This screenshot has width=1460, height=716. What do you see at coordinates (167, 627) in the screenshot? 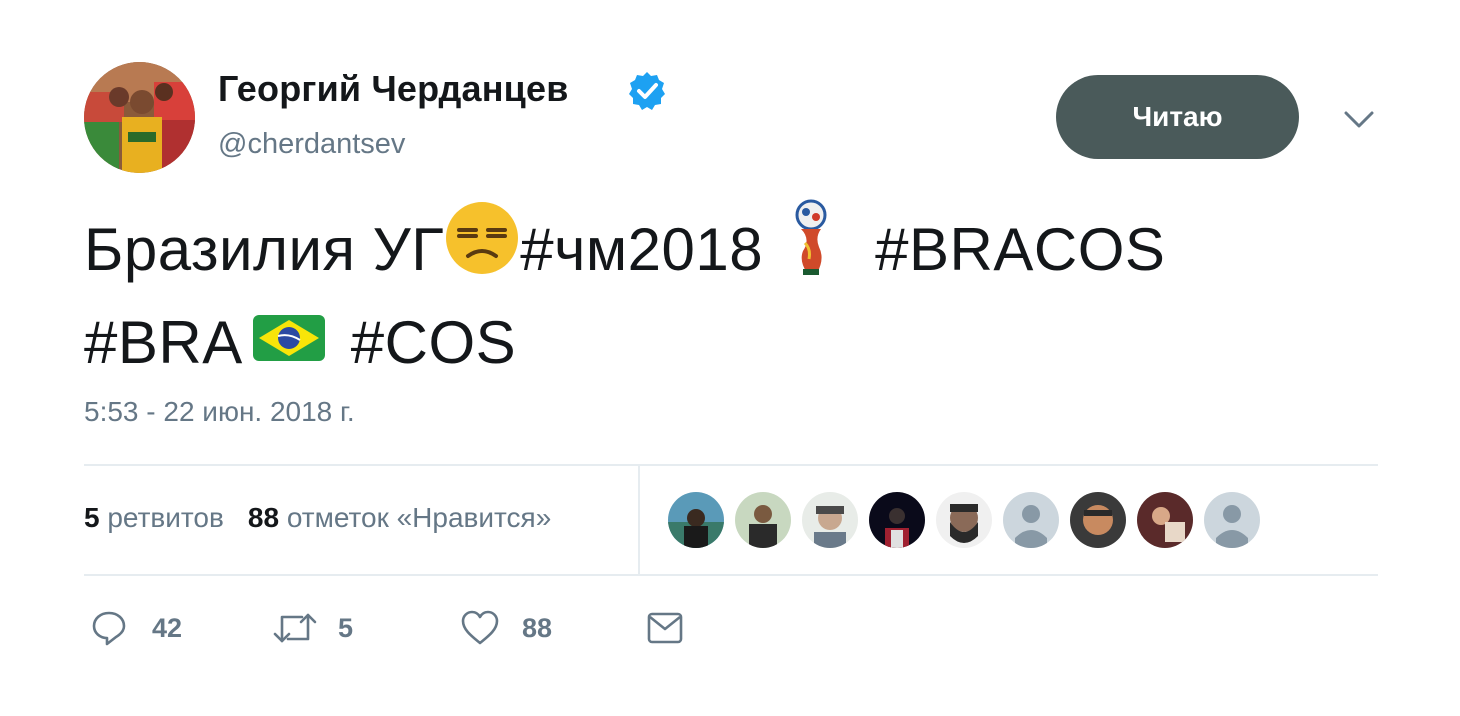
I see `reply-count: 42` at bounding box center [167, 627].